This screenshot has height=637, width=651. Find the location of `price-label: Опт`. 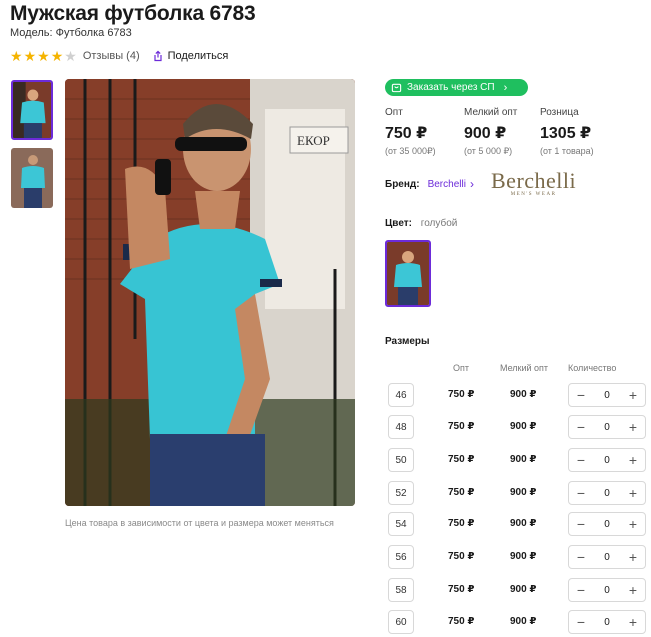

price-label: Опт is located at coordinates (394, 112).